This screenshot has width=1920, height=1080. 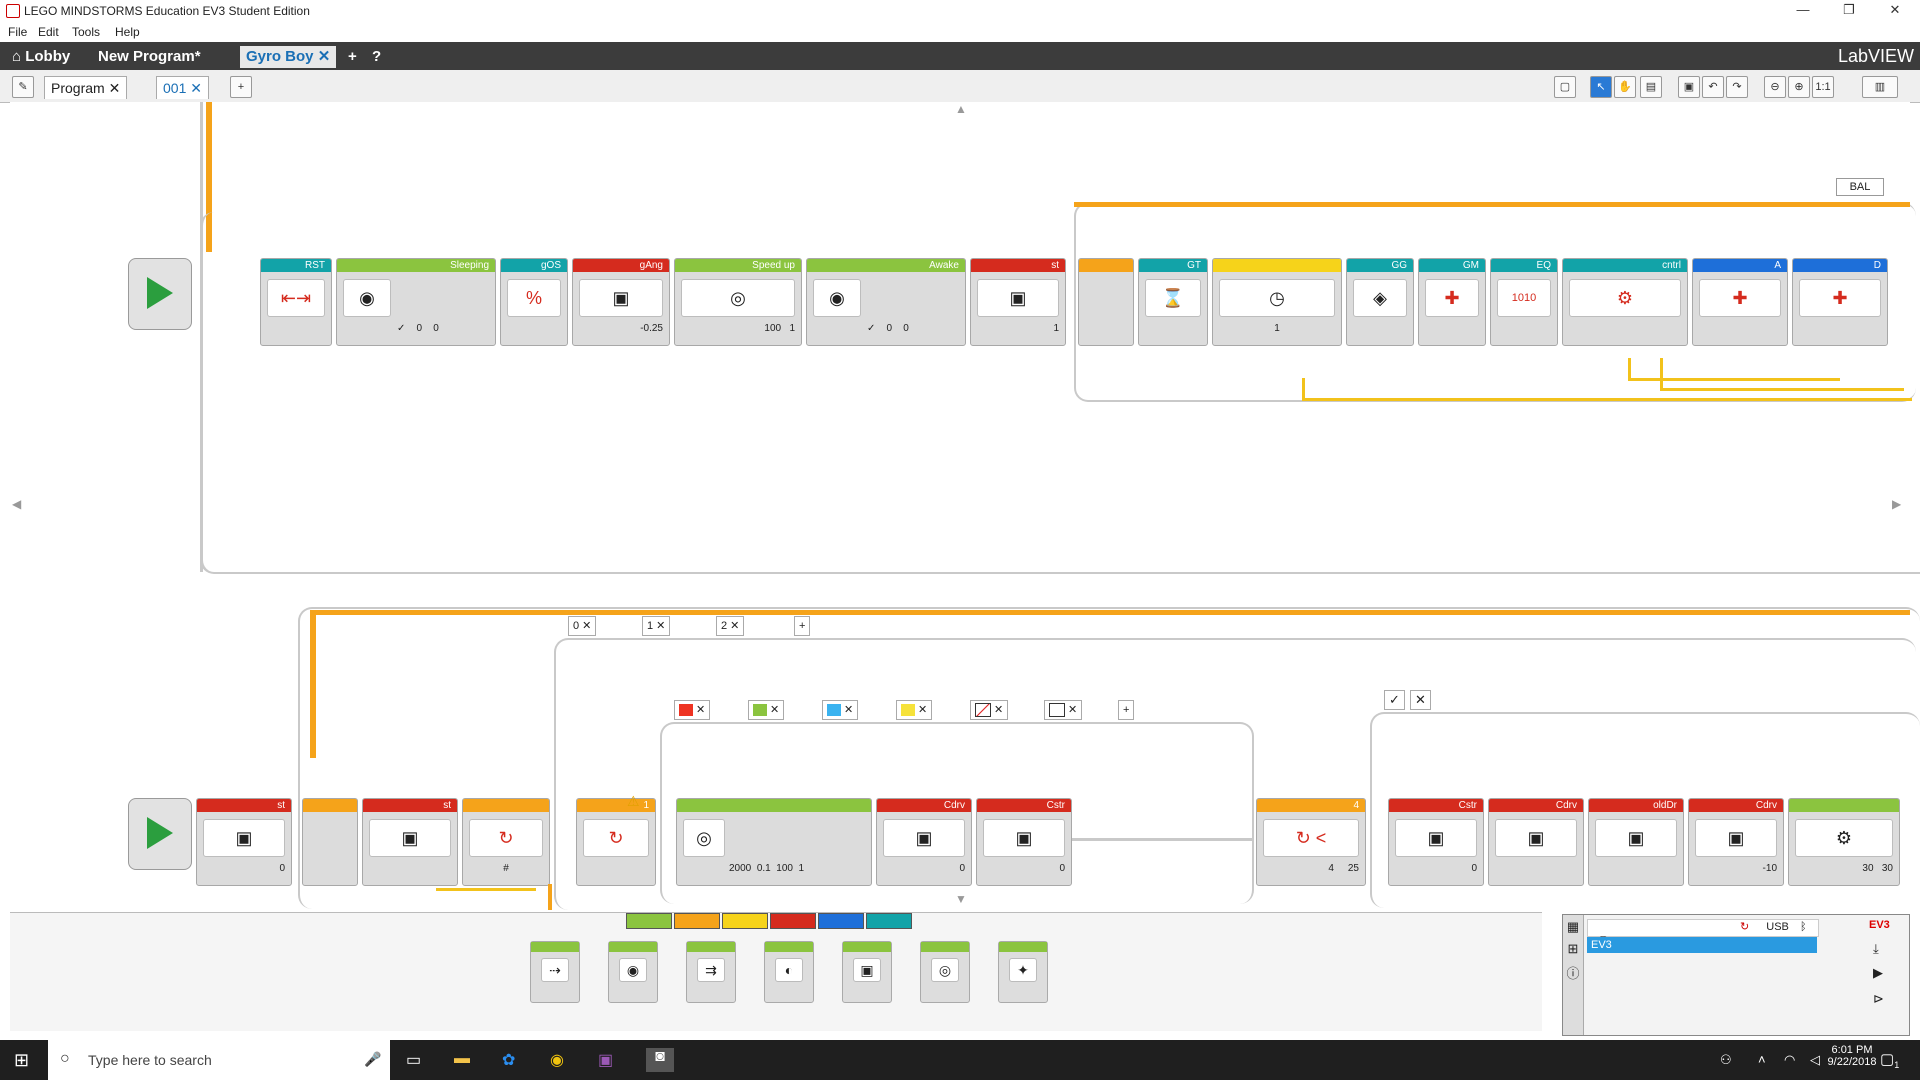 I want to click on tab-program: Program ✕, so click(x=86, y=87).